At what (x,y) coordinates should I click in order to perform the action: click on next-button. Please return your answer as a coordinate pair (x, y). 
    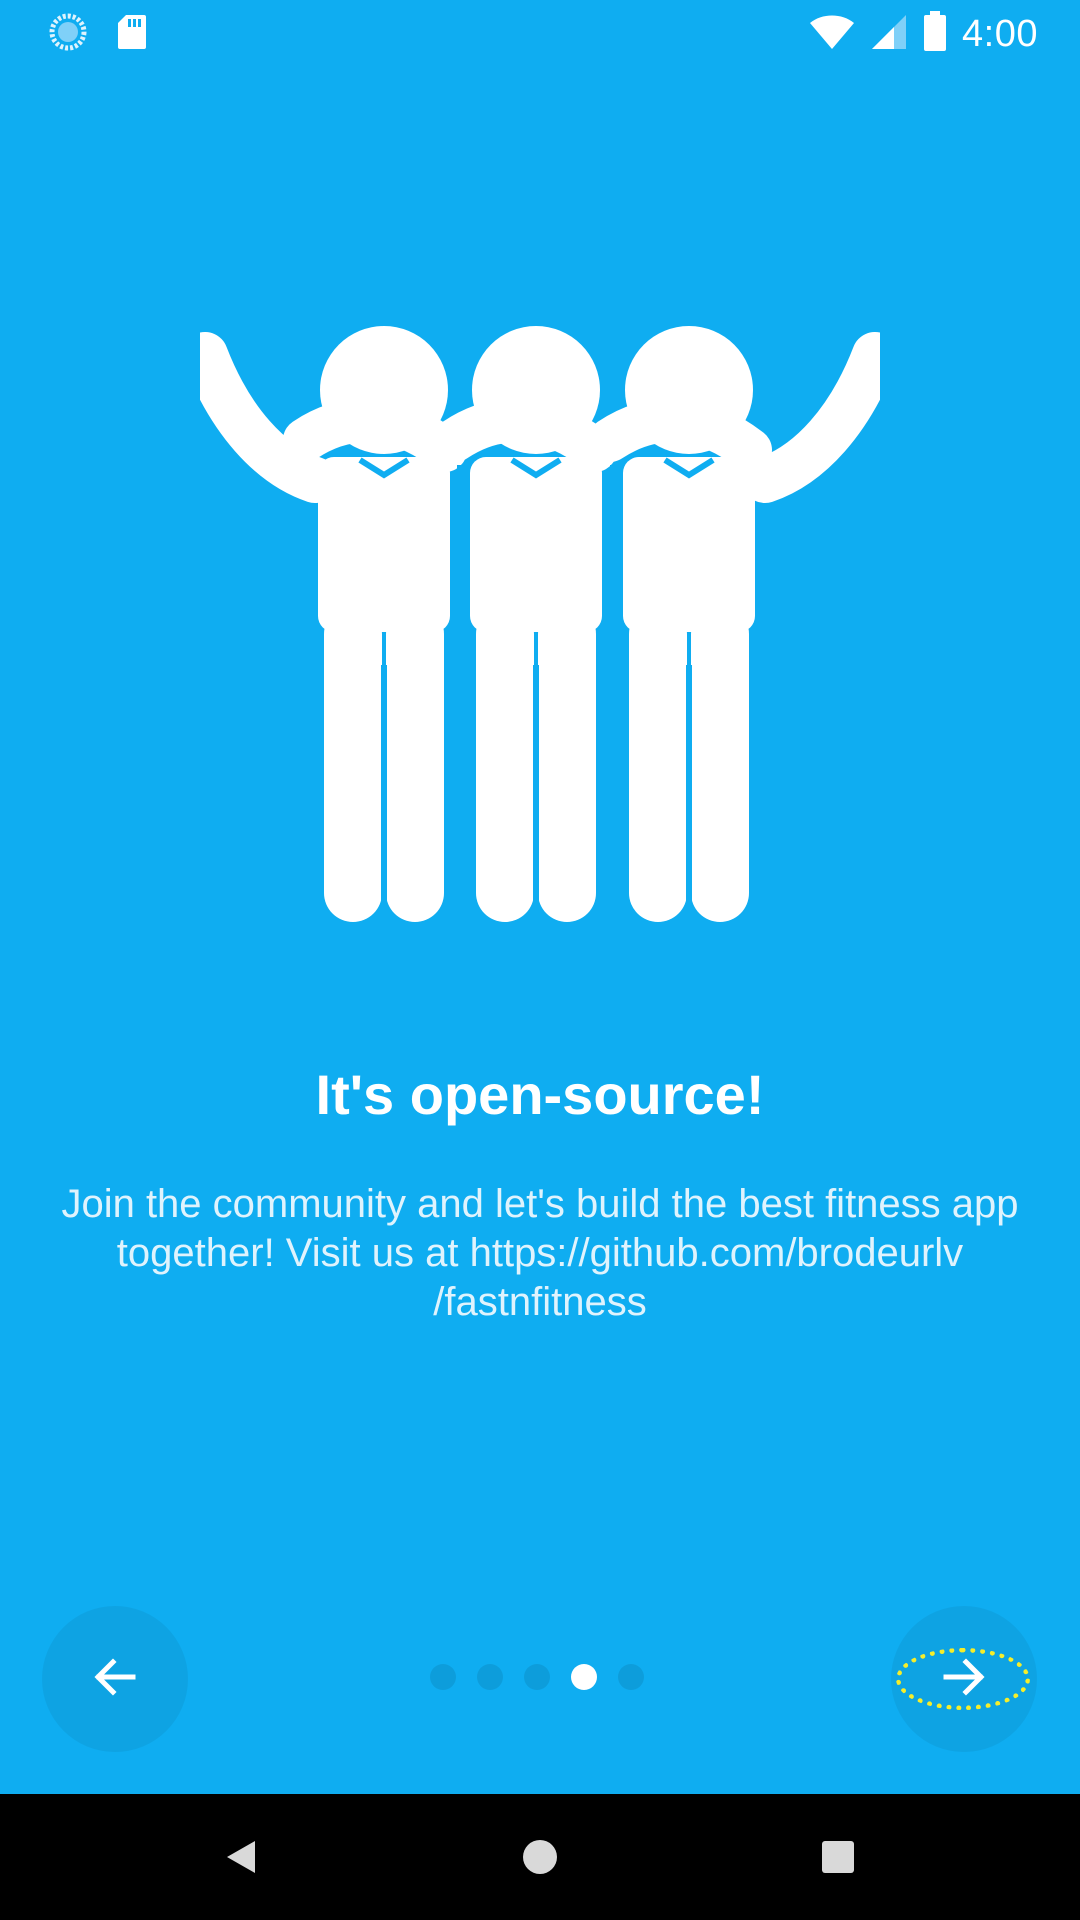
    Looking at the image, I should click on (964, 1679).